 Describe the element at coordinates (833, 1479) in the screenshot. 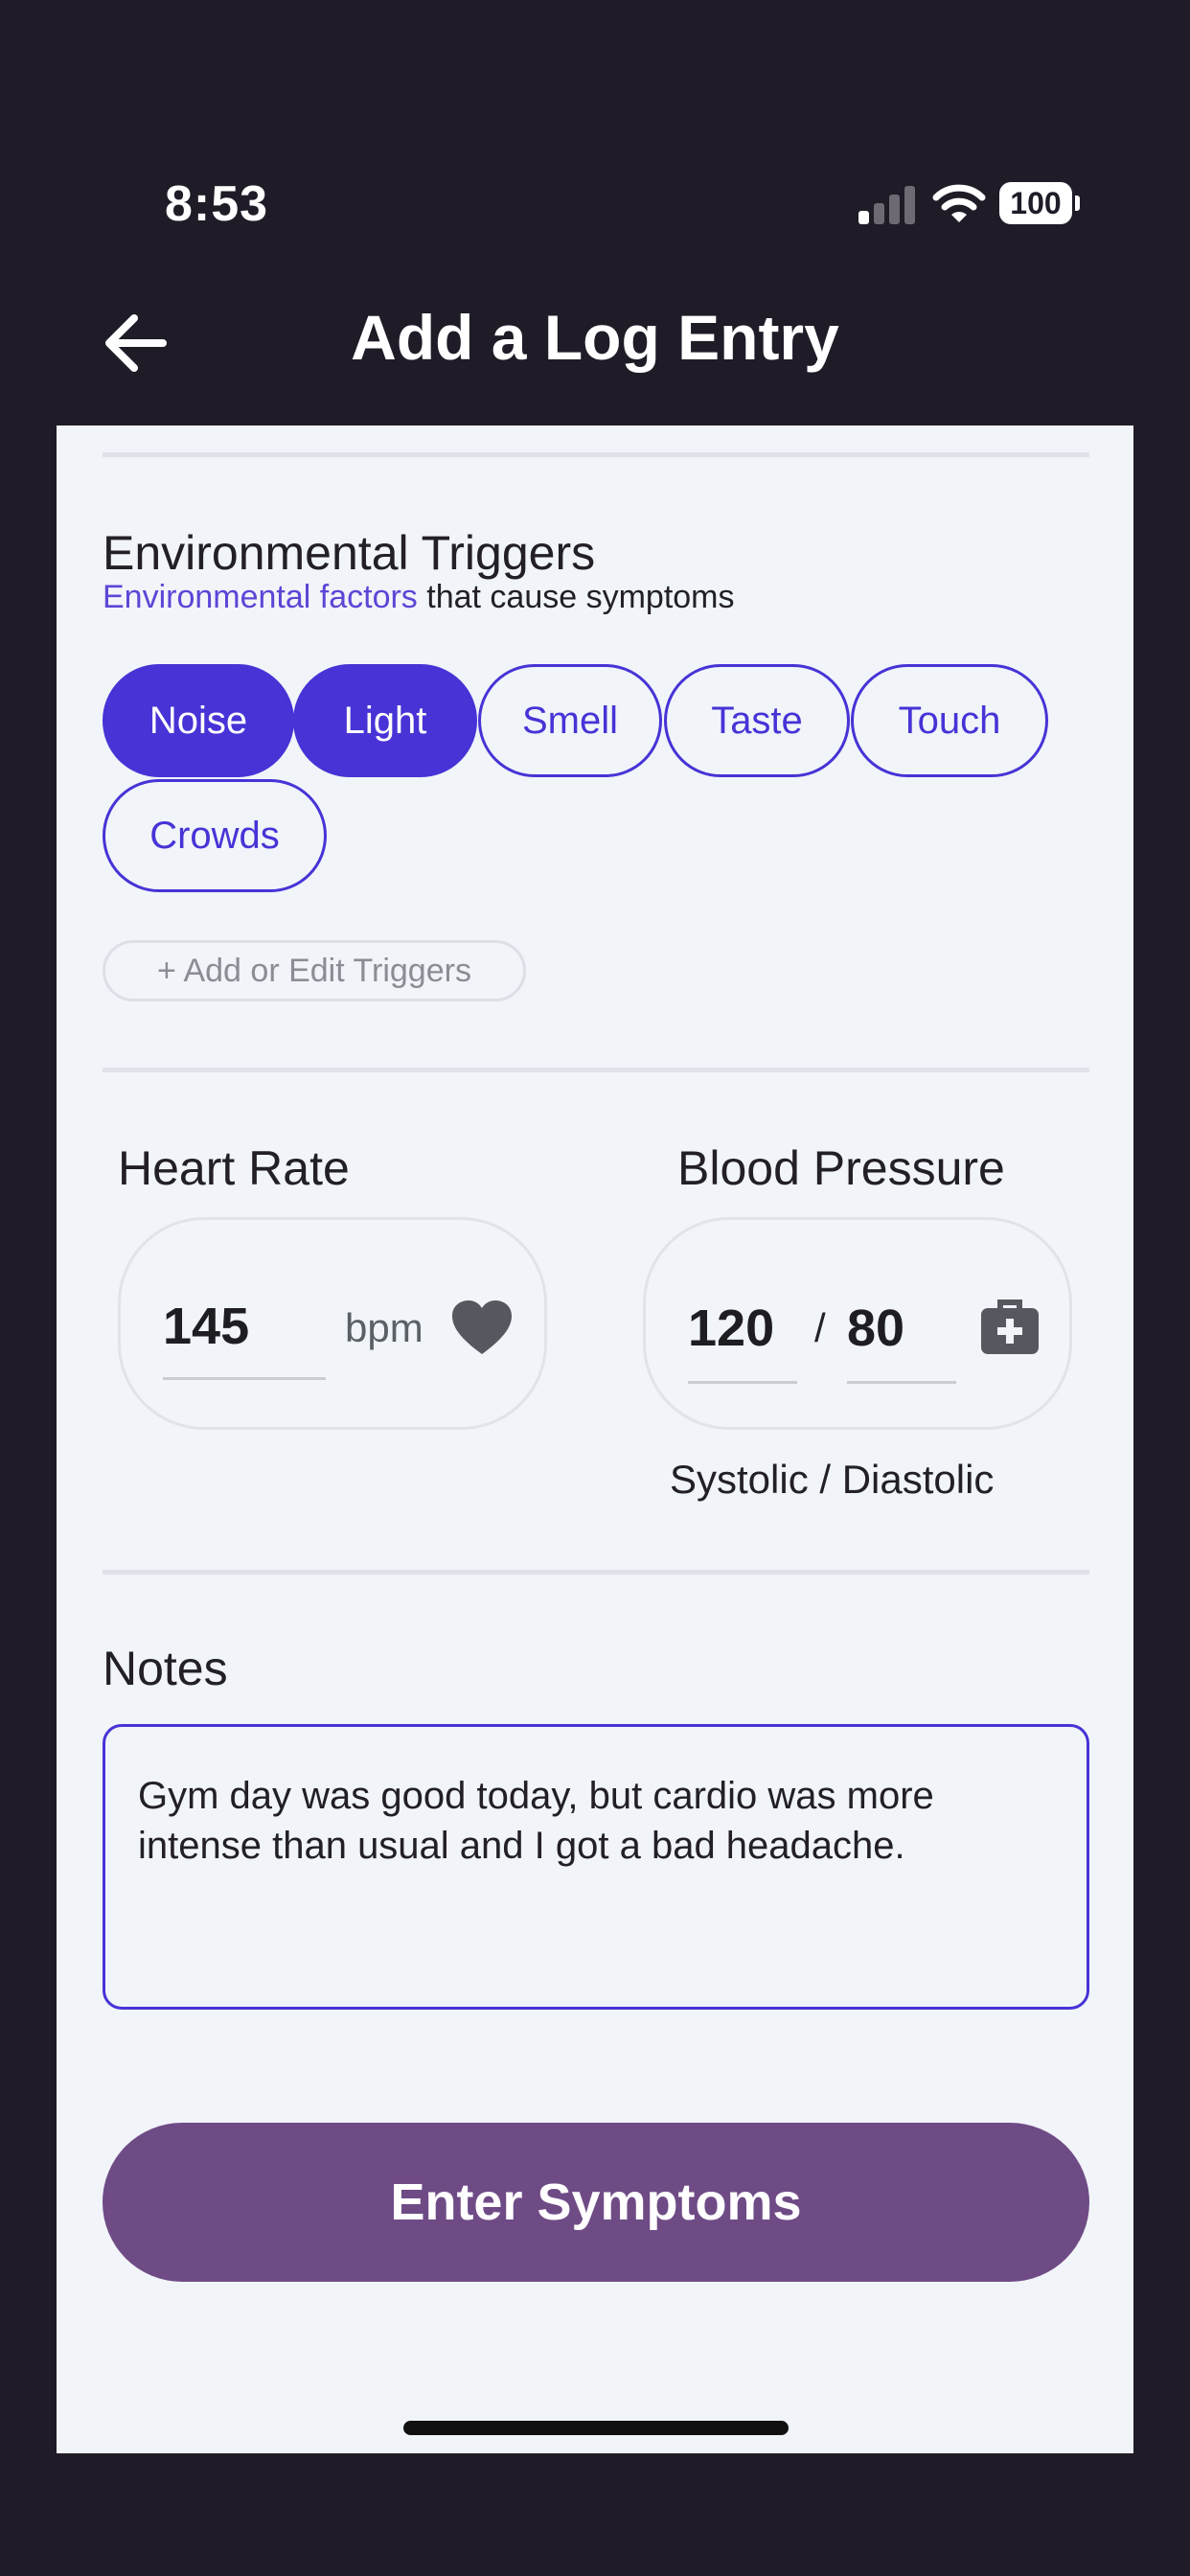

I see `blood-pressure-caption: Systolic / Diastolic` at that location.